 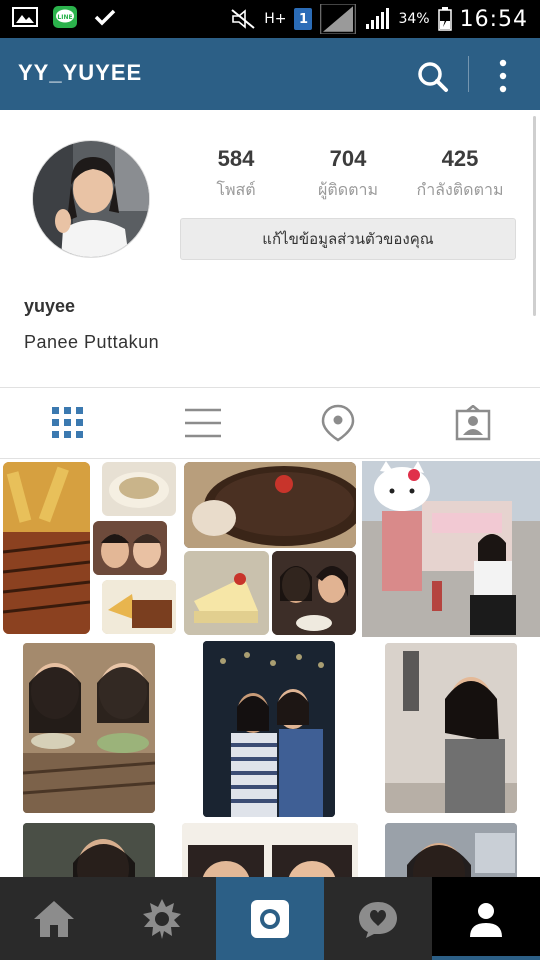 I want to click on following-stat: 425 กำลังติดตาม, so click(x=460, y=174).